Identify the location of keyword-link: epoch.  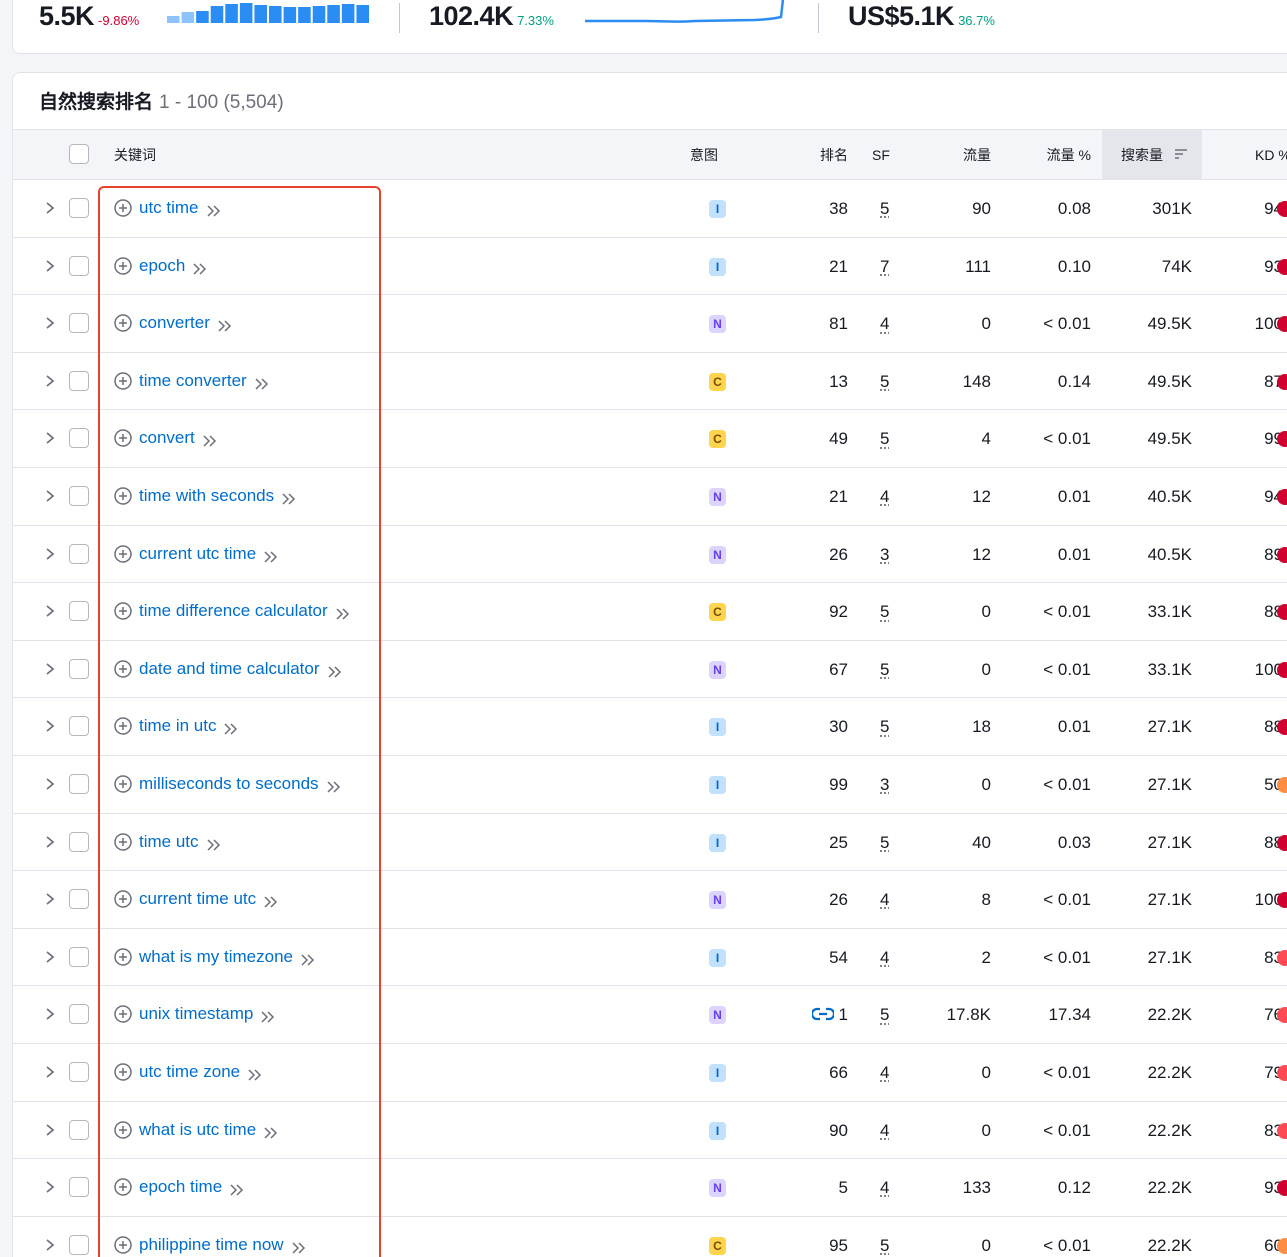
(162, 266).